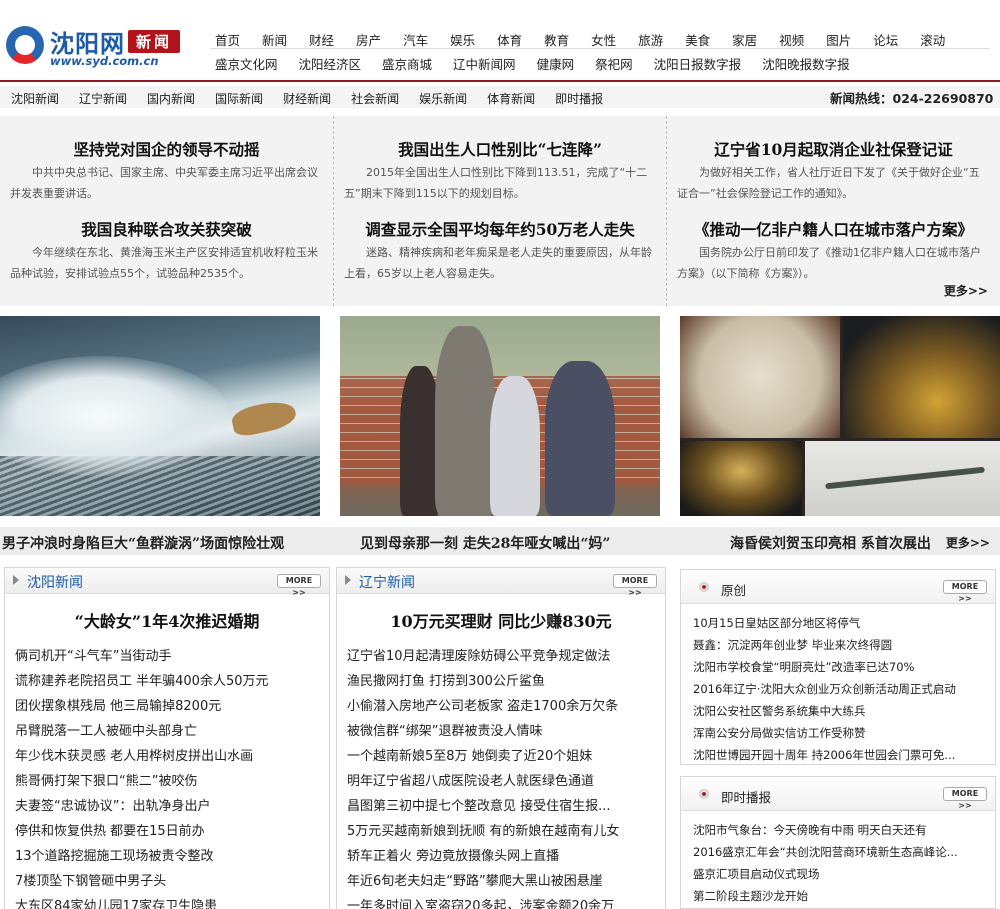 The image size is (1000, 909). Describe the element at coordinates (166, 149) in the screenshot. I see `headline-title: 坚持党对国企的领导不动摇` at that location.